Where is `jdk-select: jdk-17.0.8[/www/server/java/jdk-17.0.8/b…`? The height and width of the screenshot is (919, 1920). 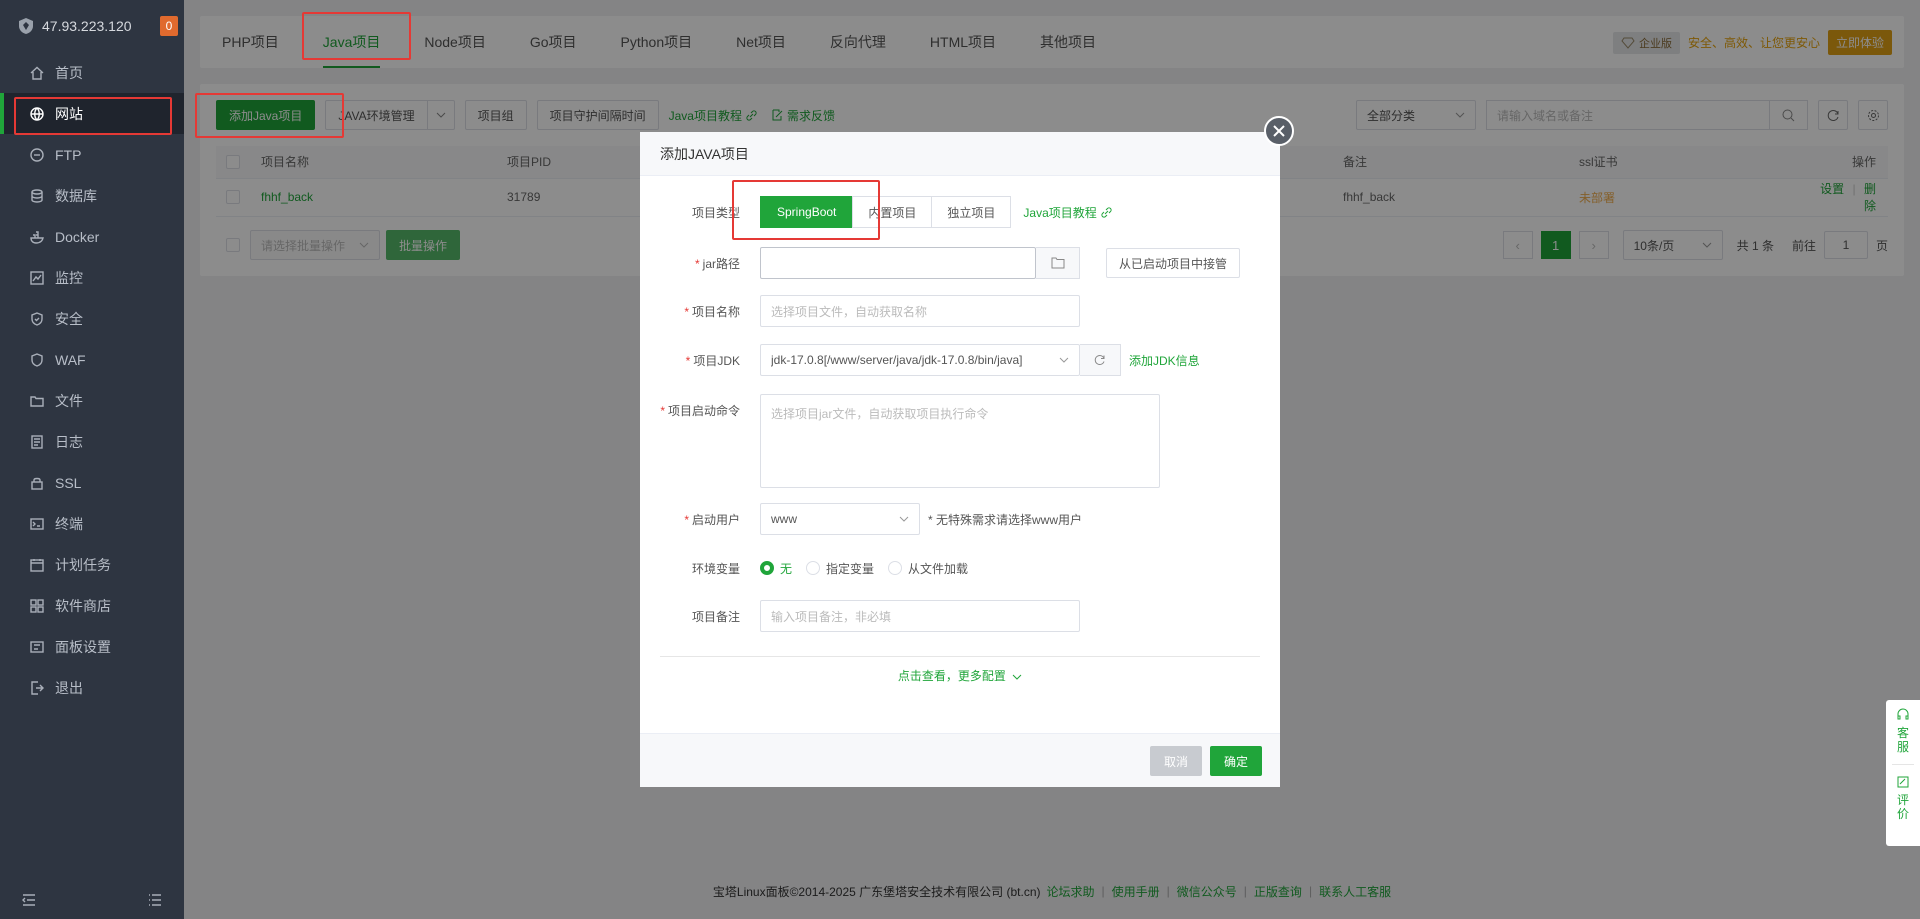
jdk-select: jdk-17.0.8[/www/server/java/jdk-17.0.8/b… is located at coordinates (920, 360).